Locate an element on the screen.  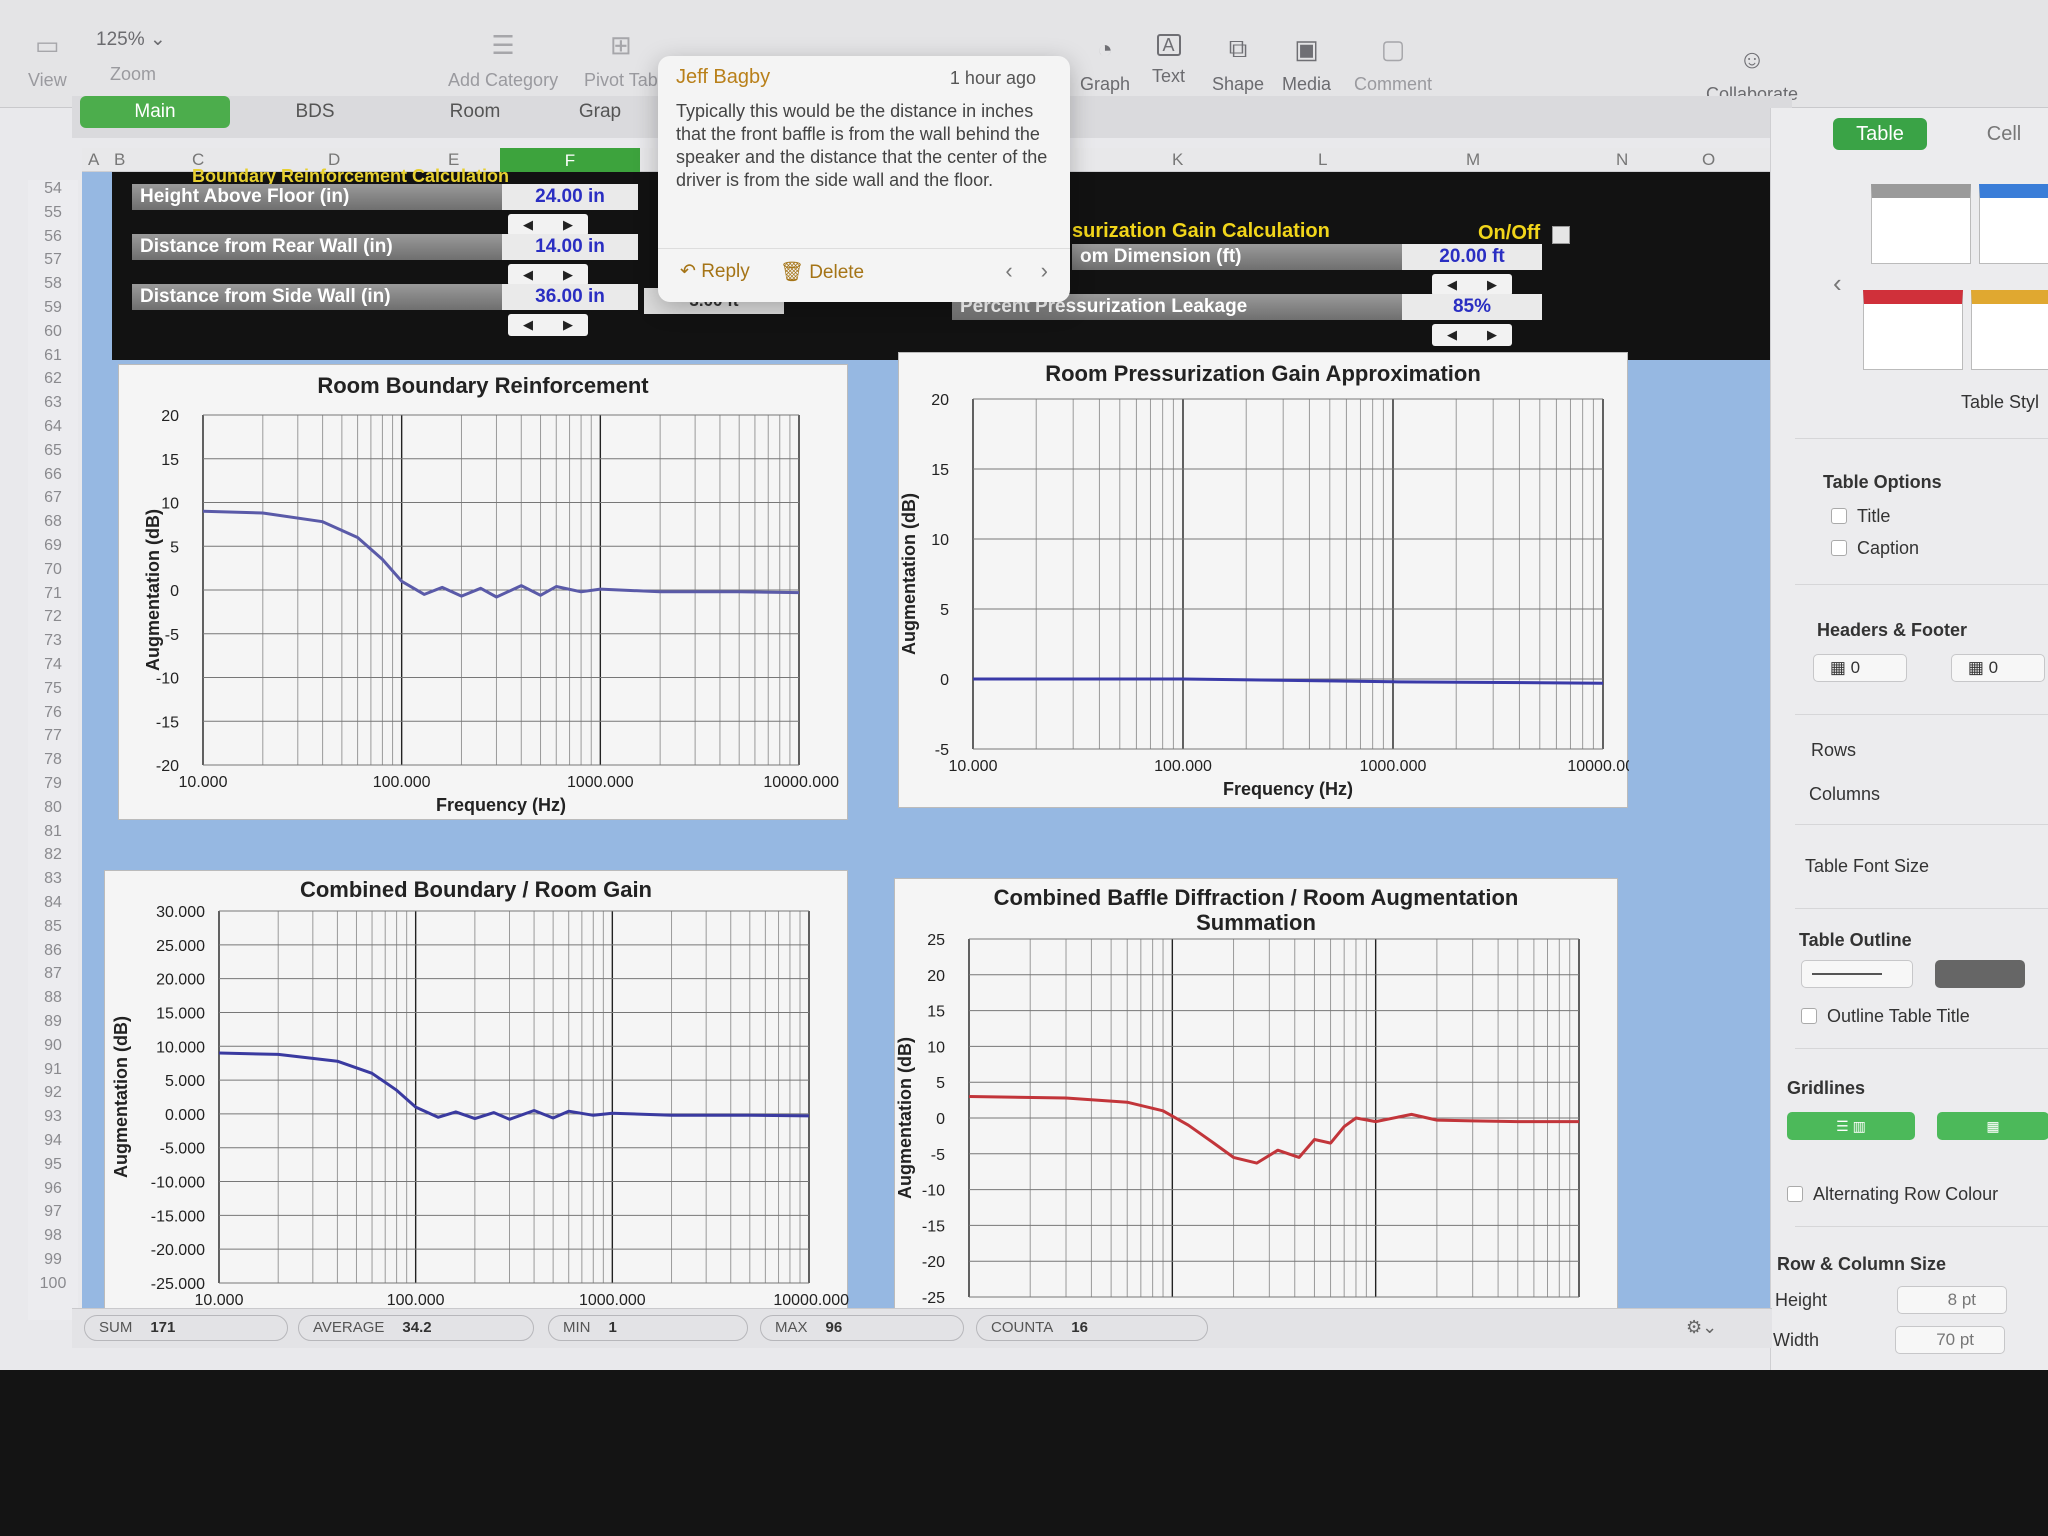
row-header-60: 60 is located at coordinates (53, 332).